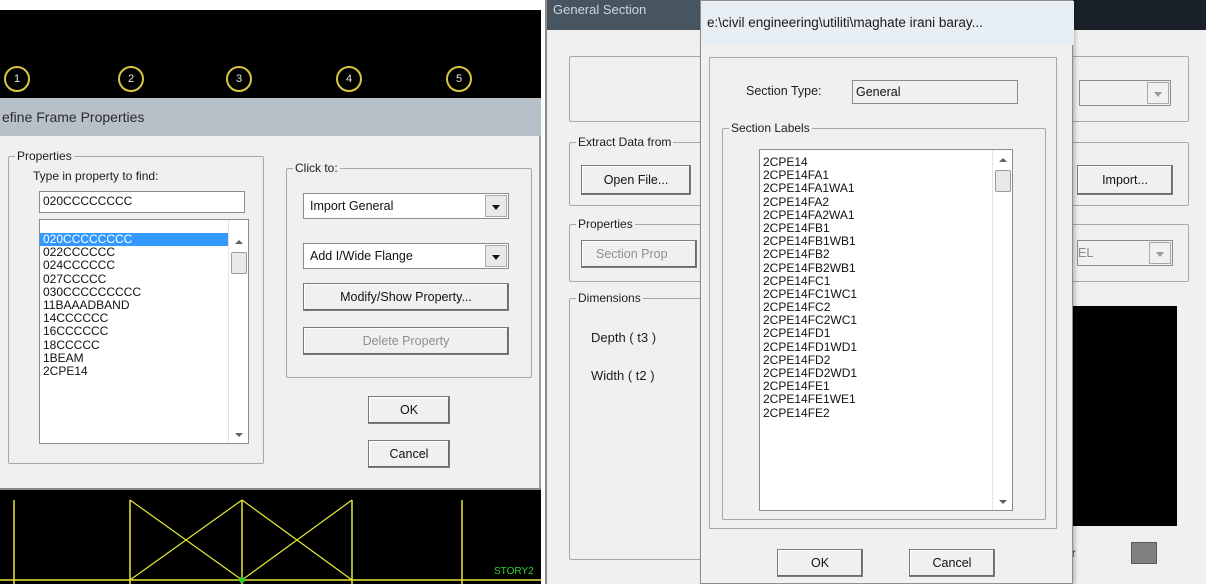  What do you see at coordinates (352, 206) in the screenshot?
I see `import-type-value: Import General` at bounding box center [352, 206].